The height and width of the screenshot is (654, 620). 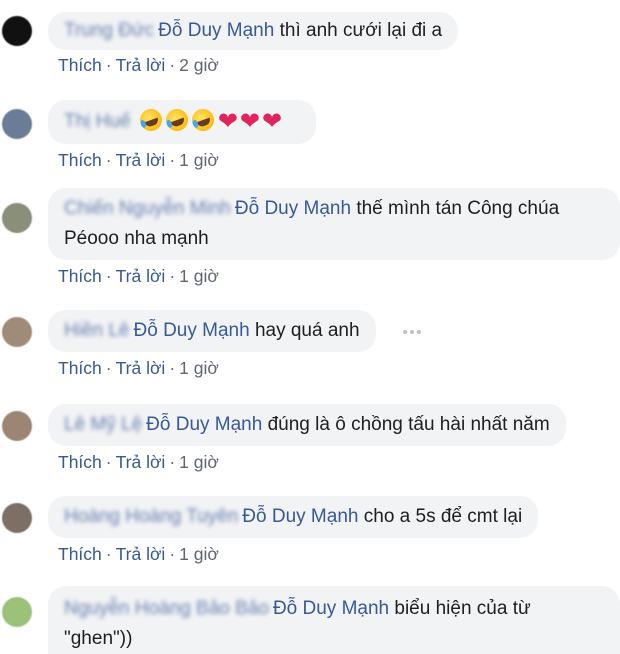 I want to click on comment-text: thế mình tán Công chúa, so click(x=458, y=208).